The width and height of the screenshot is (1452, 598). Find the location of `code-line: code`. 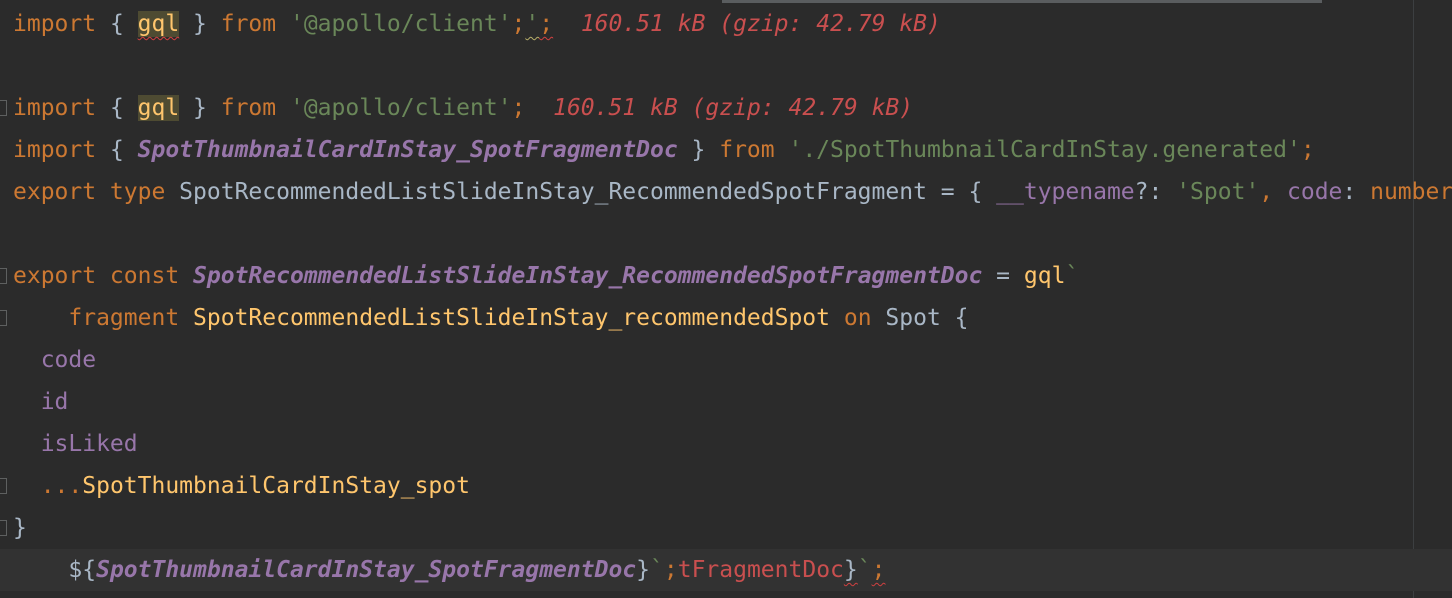

code-line: code is located at coordinates (726, 360).